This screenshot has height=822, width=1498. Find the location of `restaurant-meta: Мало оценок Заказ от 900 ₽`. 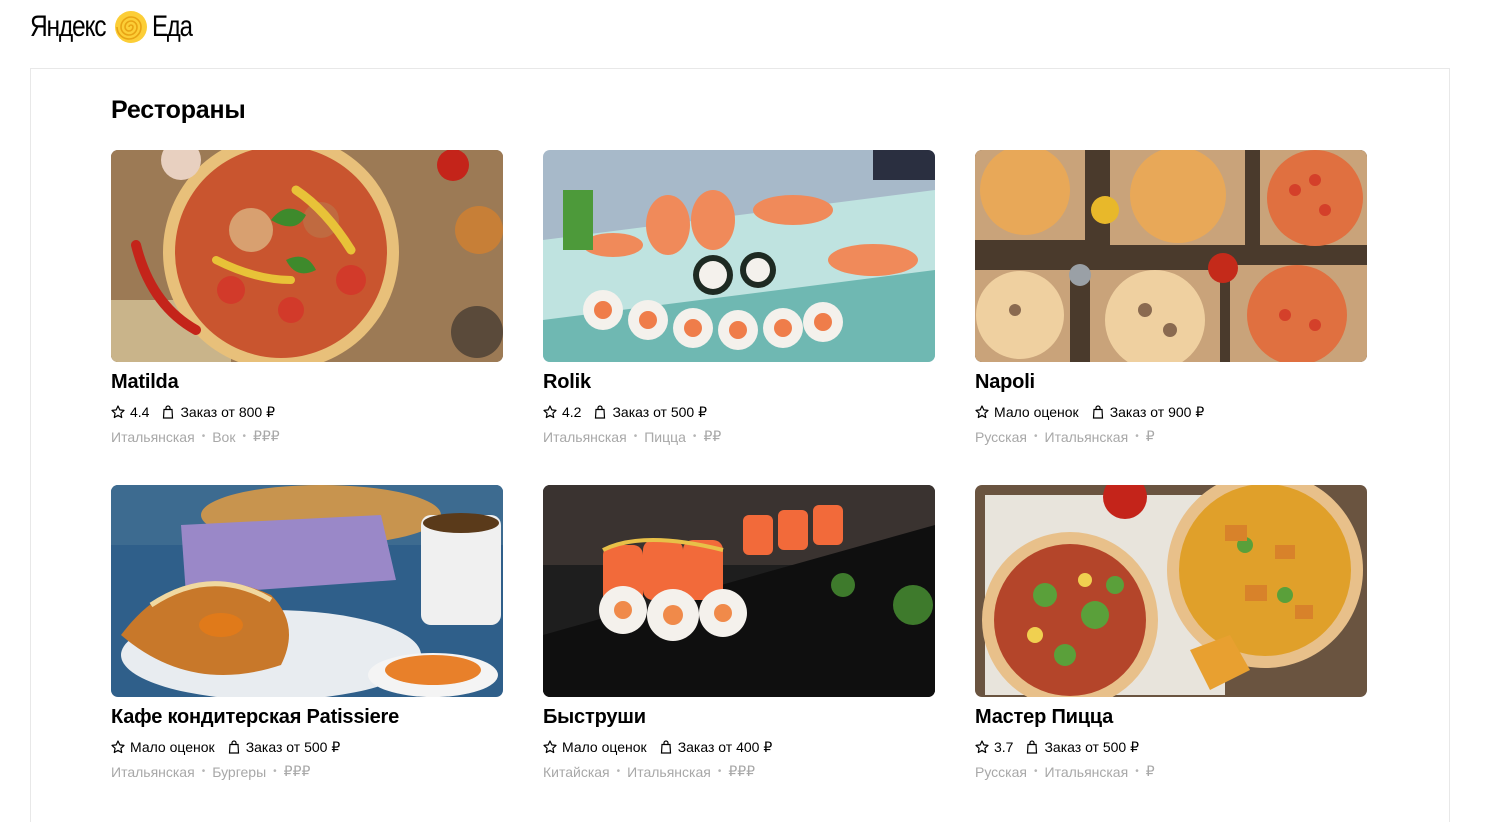

restaurant-meta: Мало оценок Заказ от 900 ₽ is located at coordinates (1095, 412).